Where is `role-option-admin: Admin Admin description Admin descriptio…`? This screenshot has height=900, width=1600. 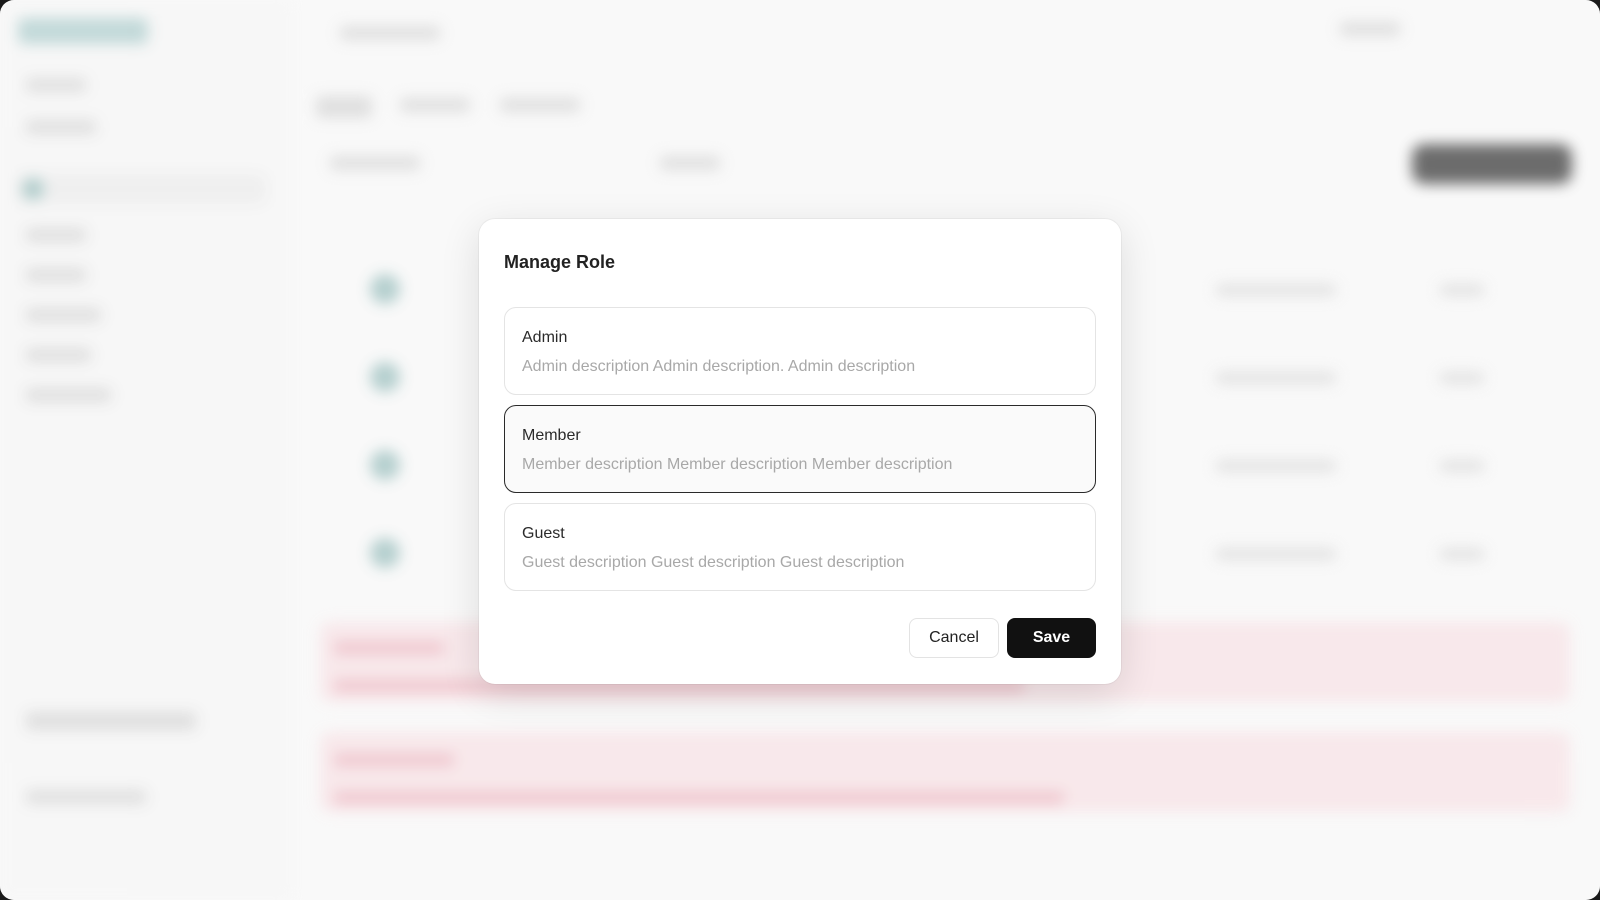 role-option-admin: Admin Admin description Admin descriptio… is located at coordinates (800, 351).